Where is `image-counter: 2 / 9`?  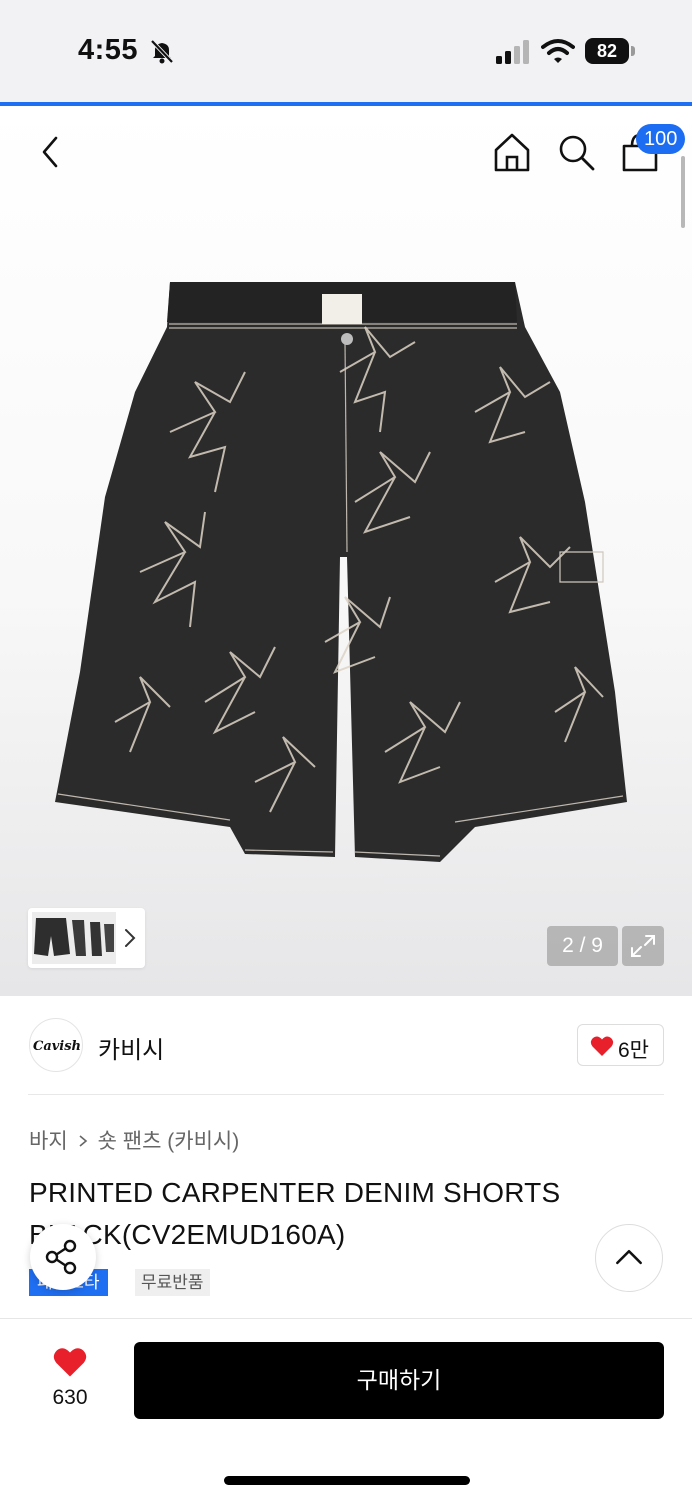 image-counter: 2 / 9 is located at coordinates (582, 946).